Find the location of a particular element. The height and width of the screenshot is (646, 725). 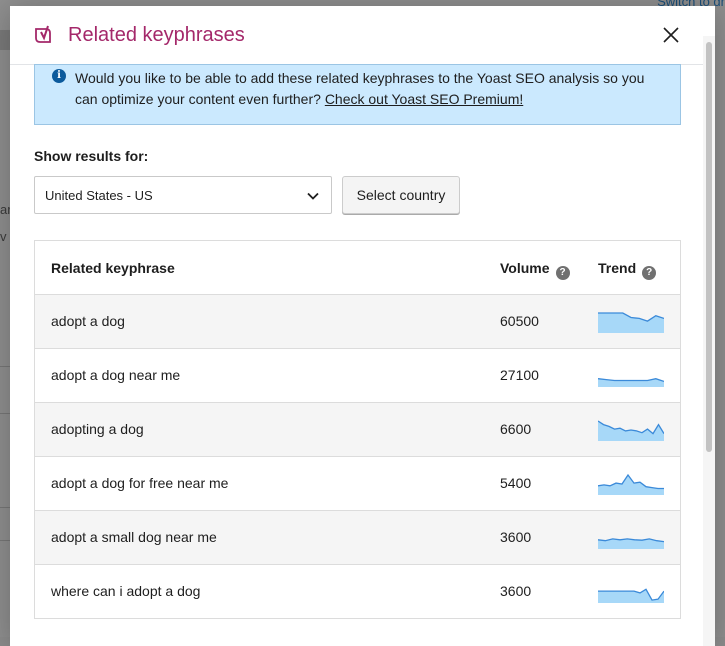

volume-cell: 60500 is located at coordinates (519, 321).